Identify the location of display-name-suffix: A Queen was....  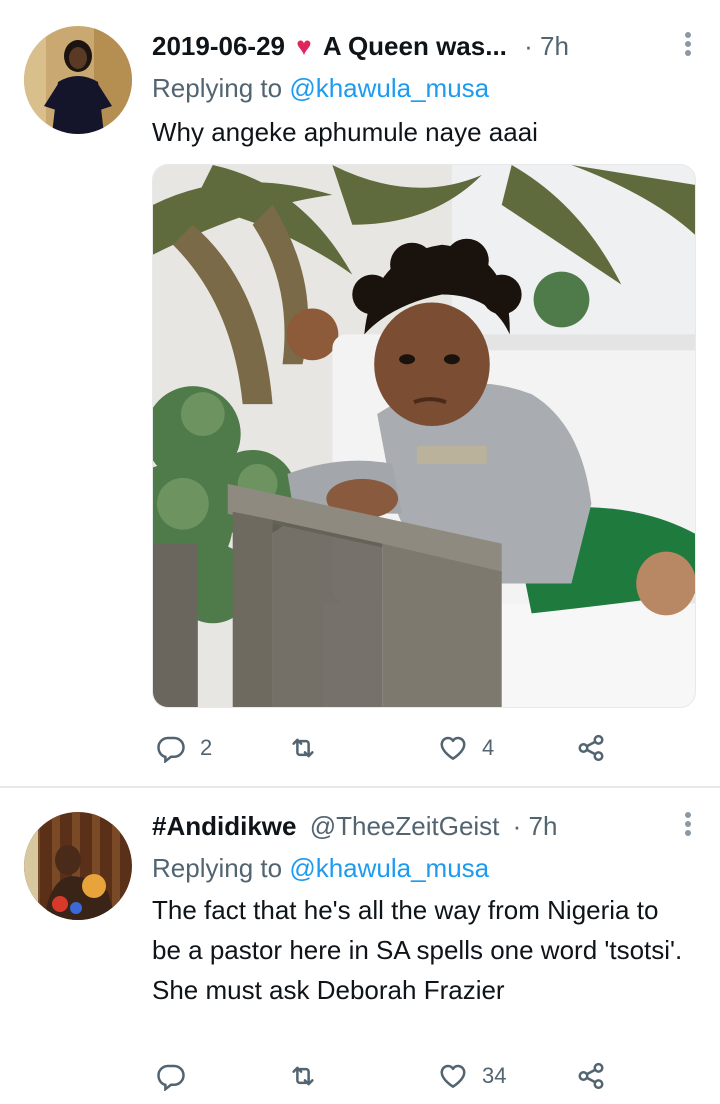
(415, 46).